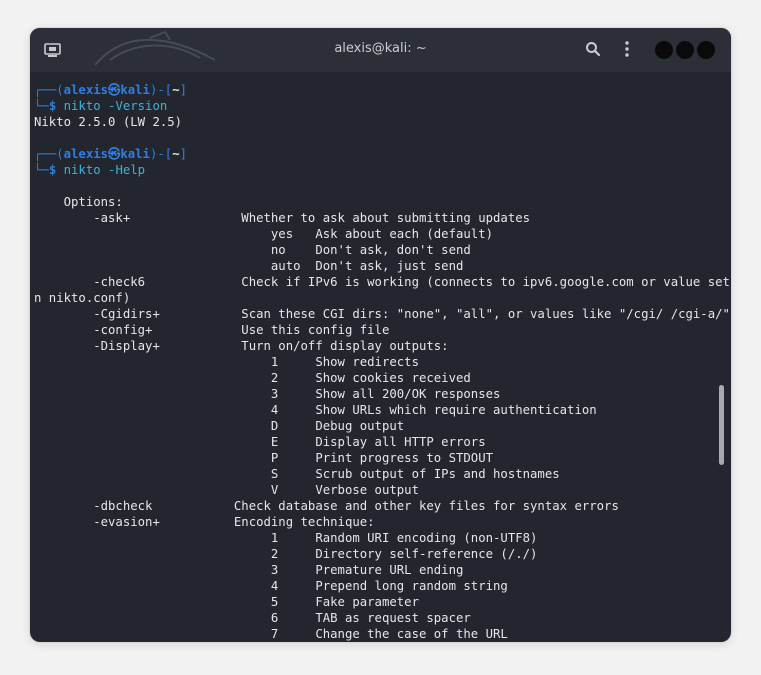 The image size is (761, 675). Describe the element at coordinates (108, 122) in the screenshot. I see `version-output: Nikto 2.5.0 (LW 2.5)` at that location.